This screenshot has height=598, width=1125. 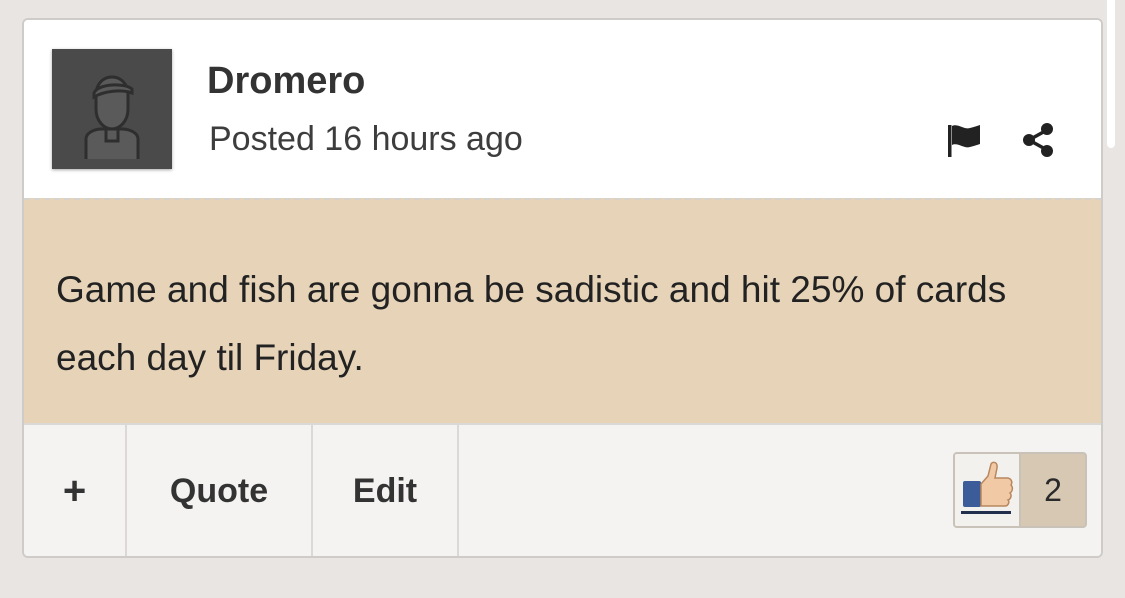 I want to click on quote-button: Quote, so click(x=220, y=490).